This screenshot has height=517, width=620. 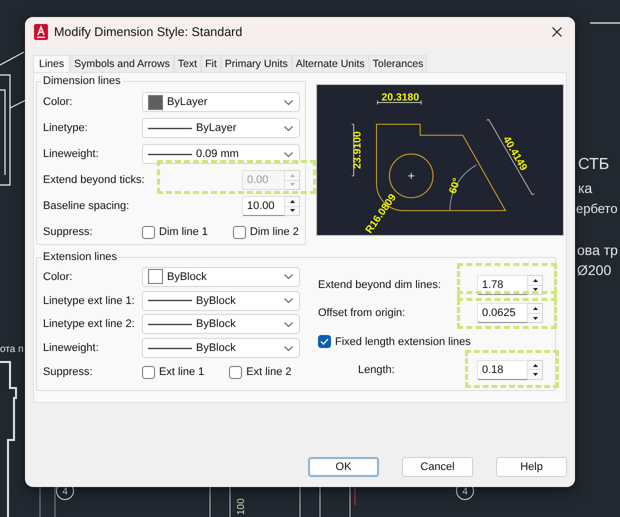 What do you see at coordinates (221, 154) in the screenshot?
I see `dropdown: 0.09 mm` at bounding box center [221, 154].